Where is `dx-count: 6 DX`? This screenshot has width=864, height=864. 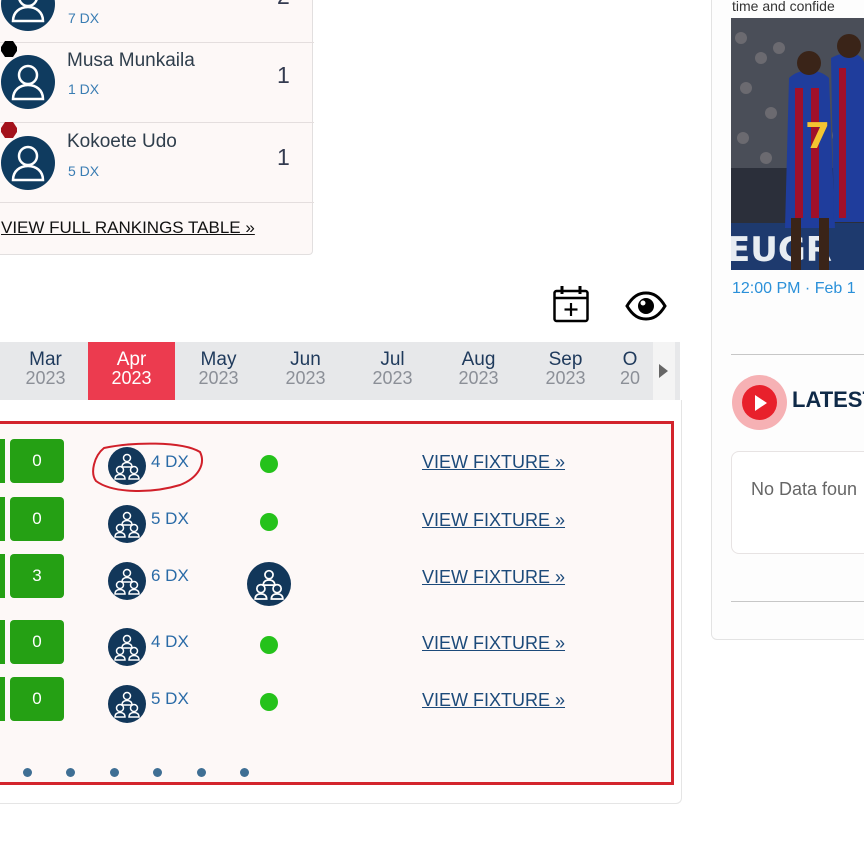
dx-count: 6 DX is located at coordinates (170, 575).